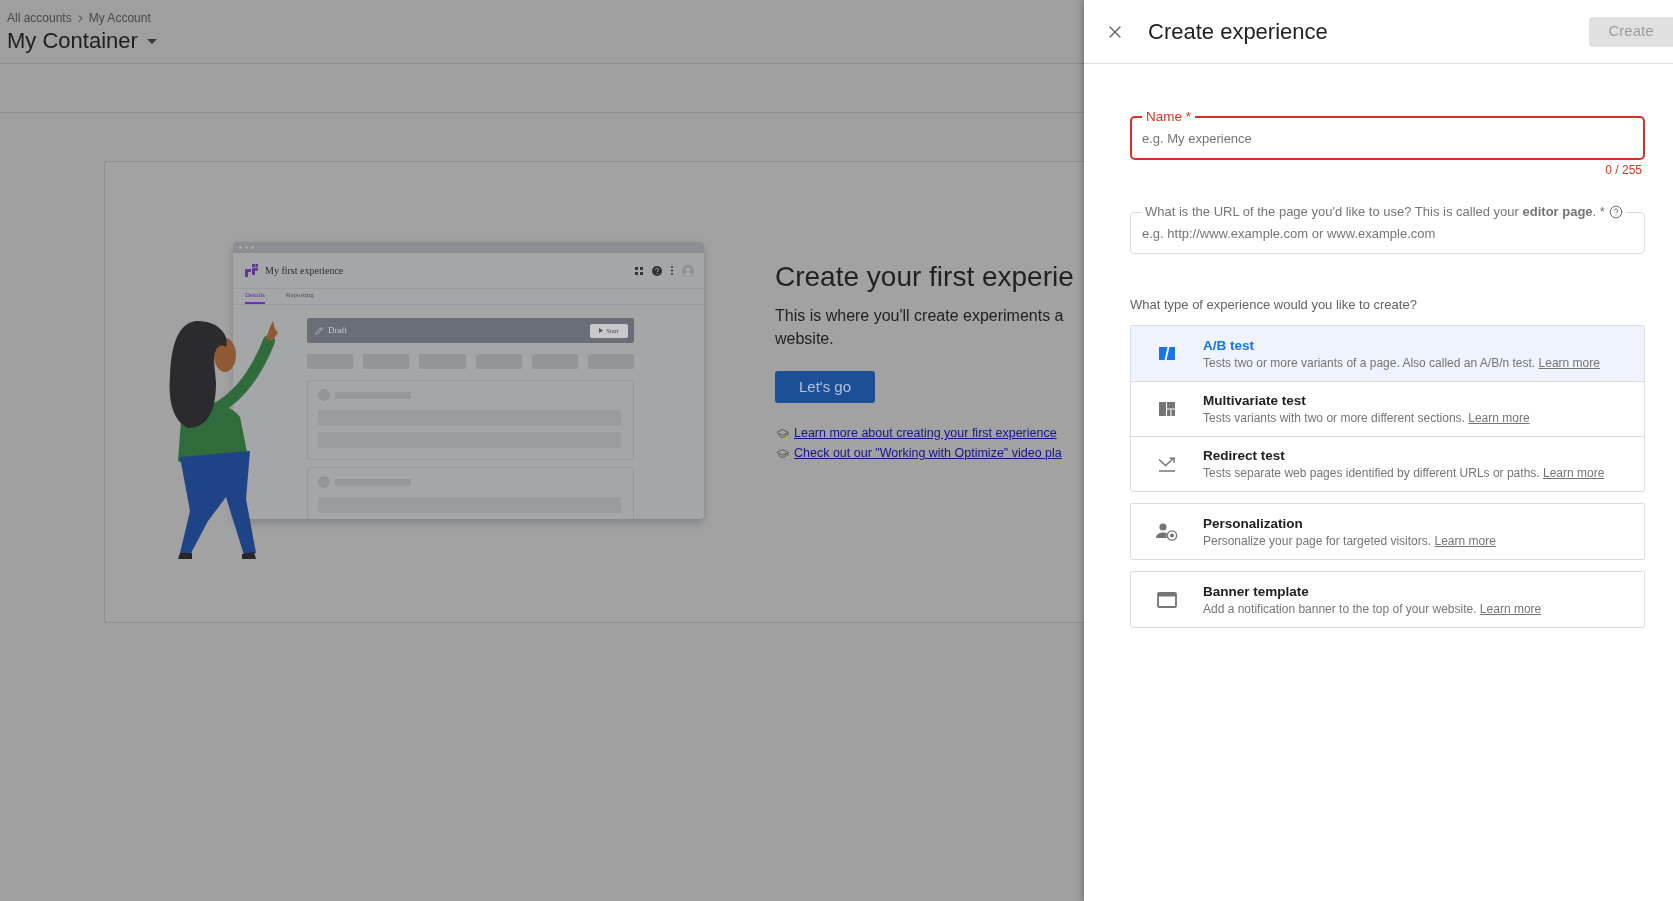  What do you see at coordinates (319, 330) in the screenshot?
I see `pencil-icon` at bounding box center [319, 330].